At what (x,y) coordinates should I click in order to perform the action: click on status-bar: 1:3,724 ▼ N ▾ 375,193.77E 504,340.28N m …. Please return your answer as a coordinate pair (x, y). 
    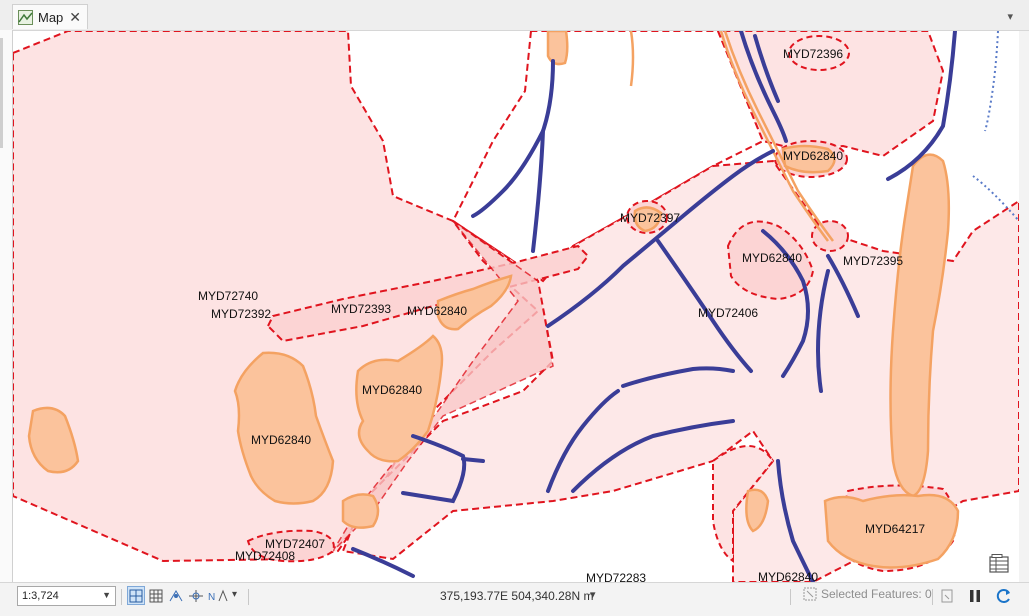
    Looking at the image, I should click on (514, 599).